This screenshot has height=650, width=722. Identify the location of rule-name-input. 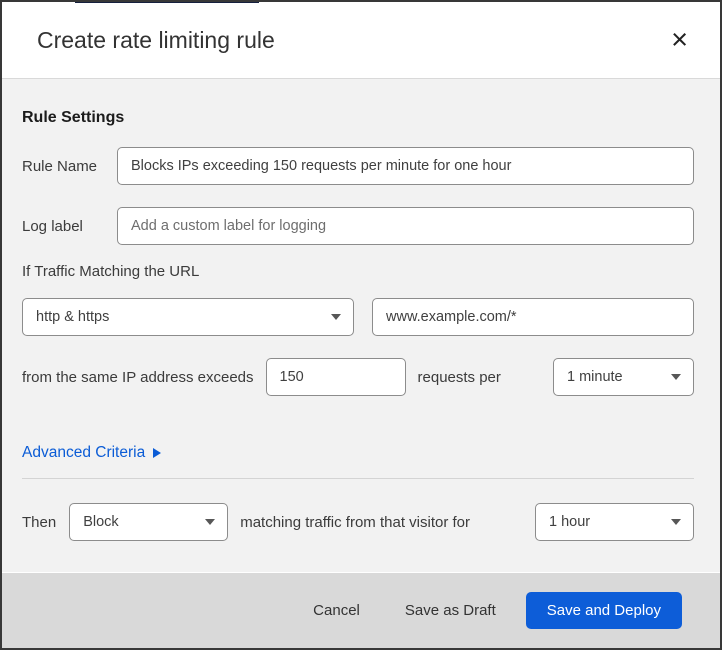
(405, 166).